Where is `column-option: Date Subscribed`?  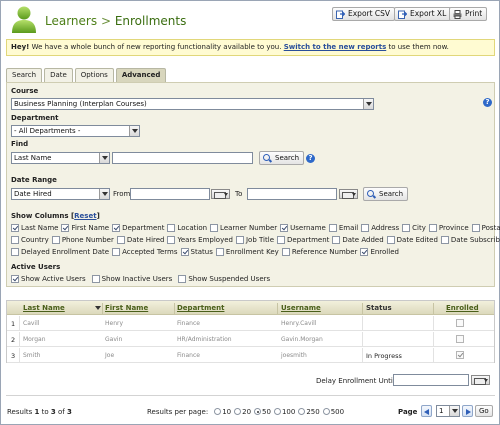
column-option: Date Subscribed is located at coordinates (470, 240).